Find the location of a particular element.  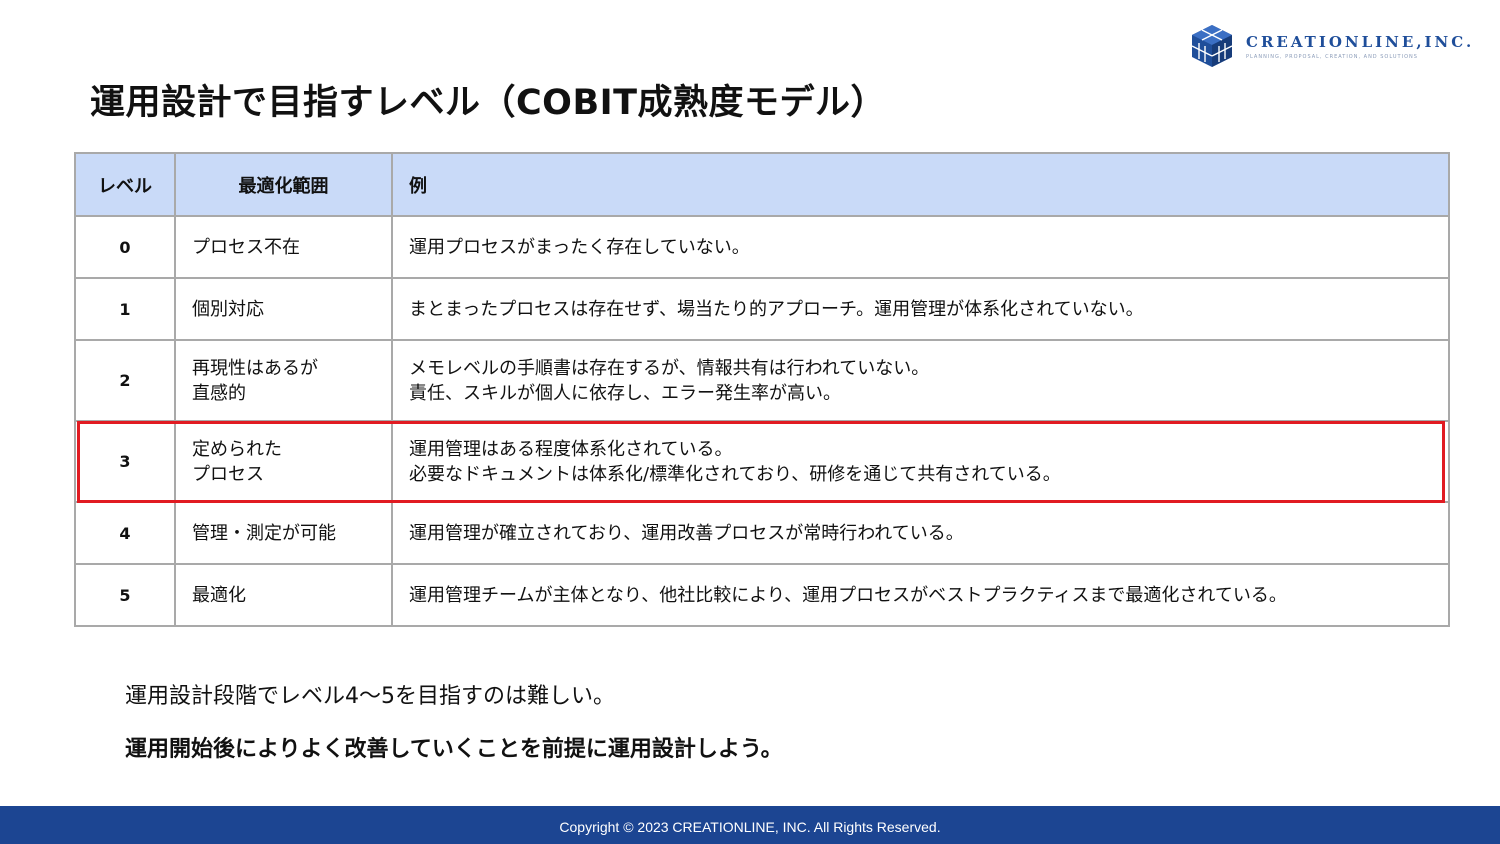

level-number: 1 is located at coordinates (125, 309).